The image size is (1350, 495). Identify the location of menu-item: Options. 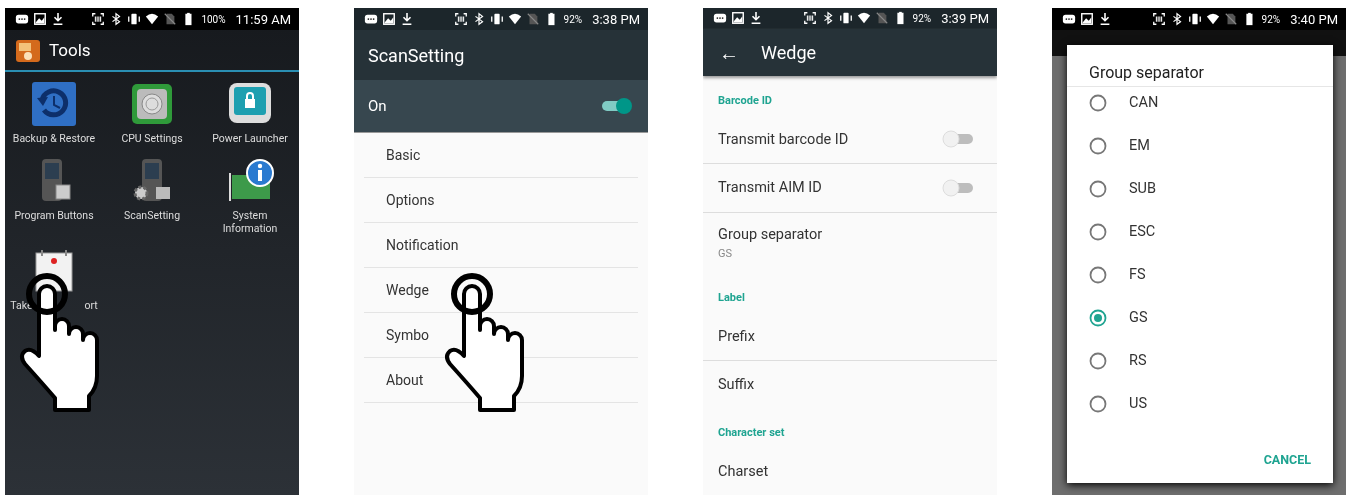
(501, 200).